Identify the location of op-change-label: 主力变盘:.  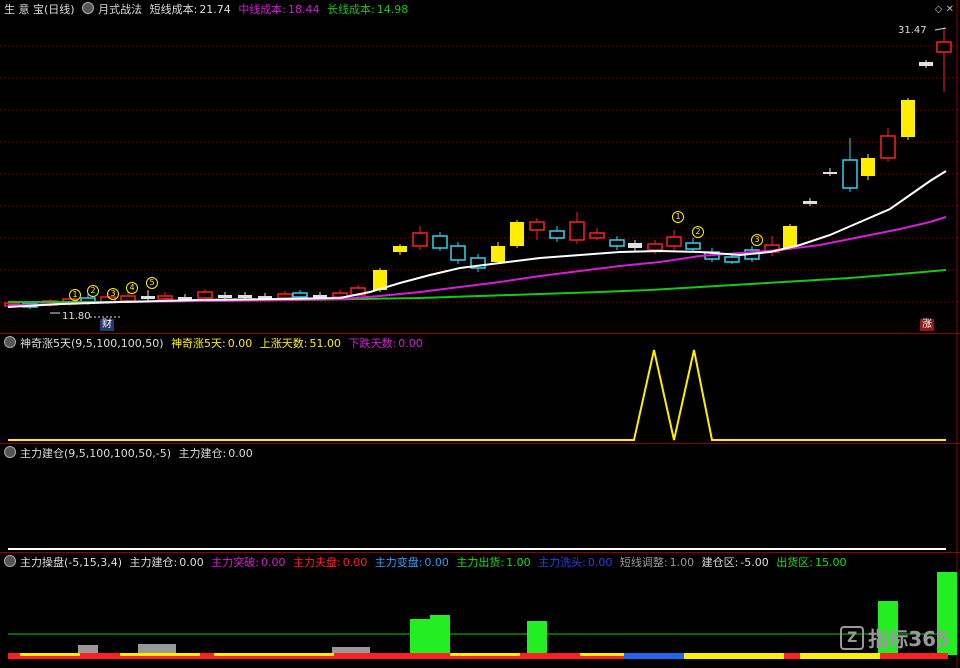
(398, 562).